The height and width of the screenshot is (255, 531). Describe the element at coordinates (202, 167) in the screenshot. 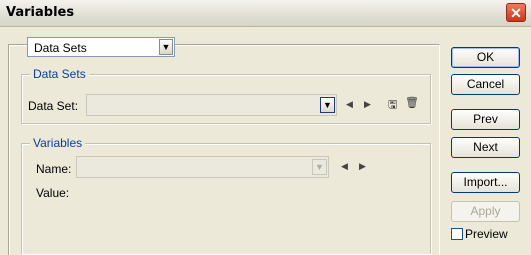

I see `name-select: ▼` at that location.